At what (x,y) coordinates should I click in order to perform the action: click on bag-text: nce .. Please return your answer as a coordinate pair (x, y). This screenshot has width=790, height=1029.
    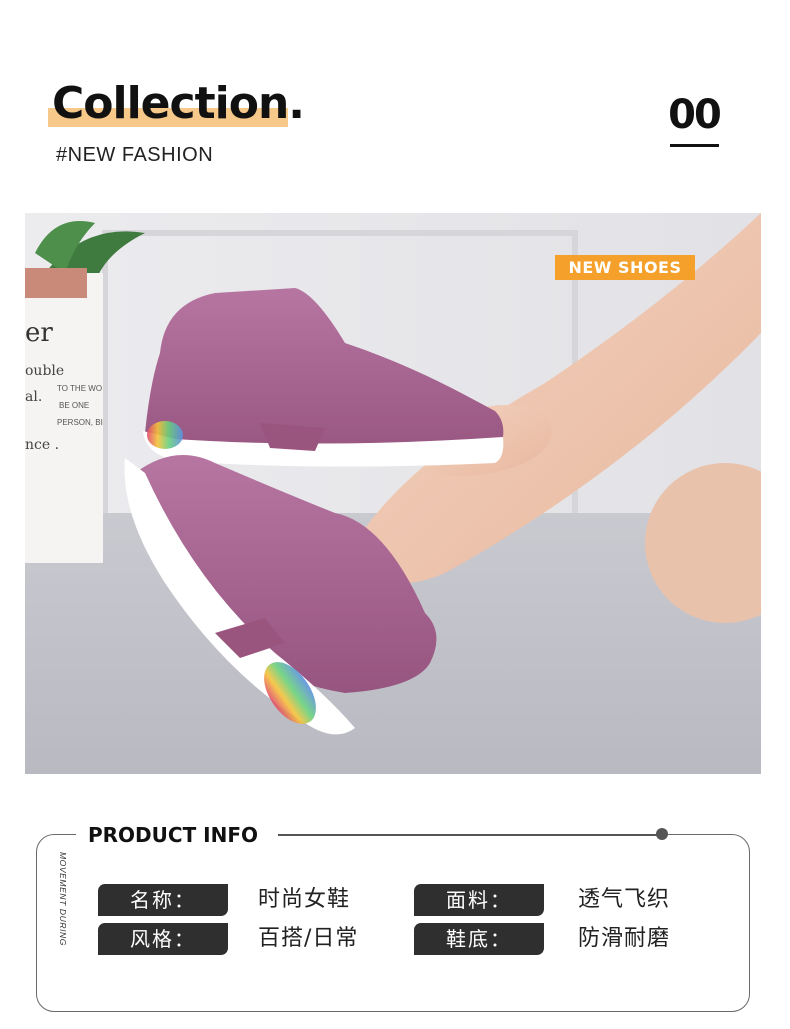
    Looking at the image, I should click on (42, 445).